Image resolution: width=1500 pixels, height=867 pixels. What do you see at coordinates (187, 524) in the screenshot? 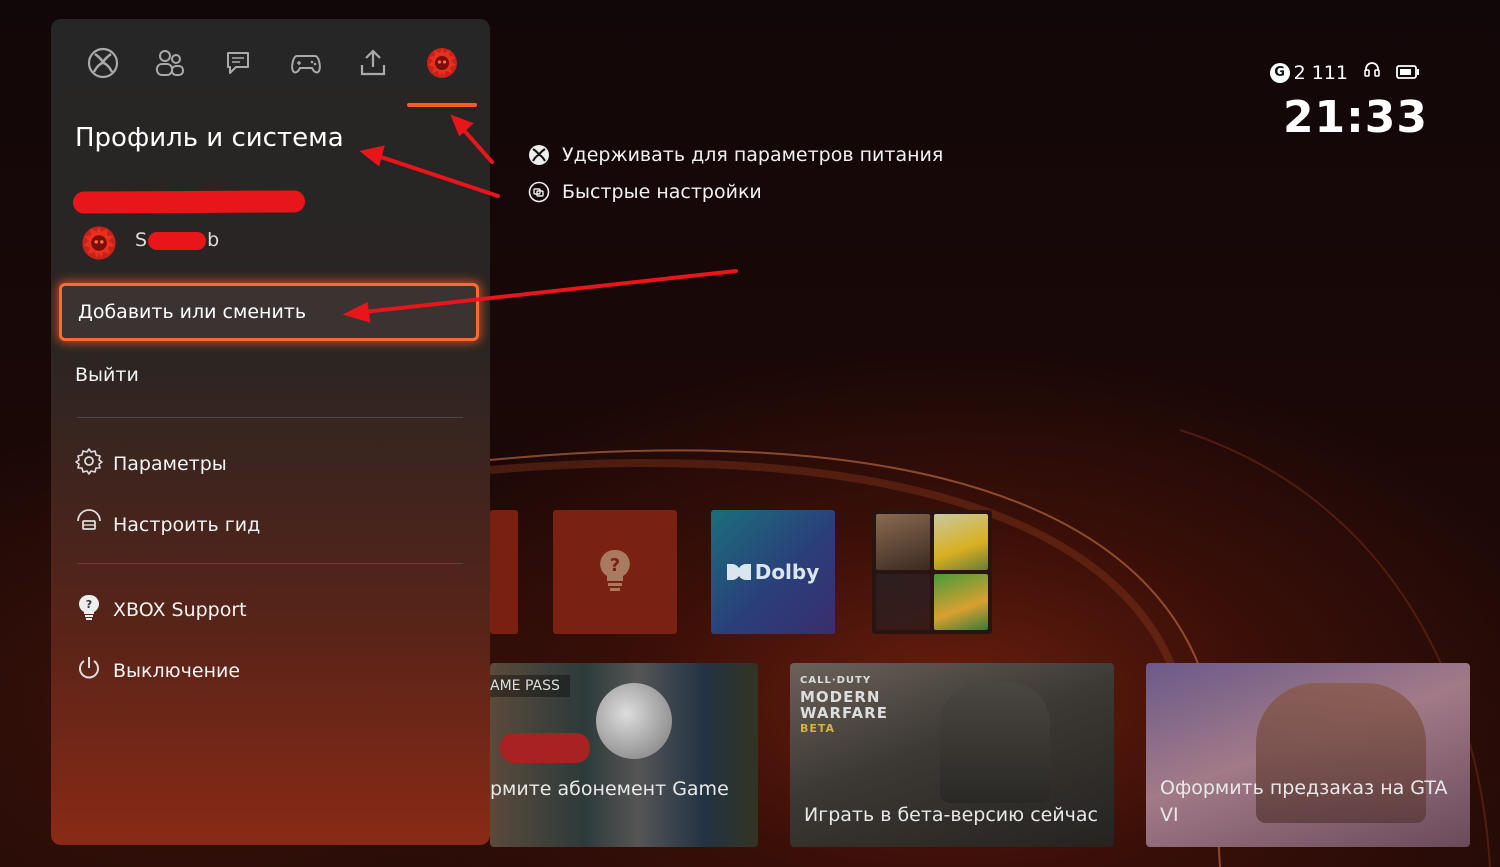
I see `customize-guide-label: Настроить гид` at bounding box center [187, 524].